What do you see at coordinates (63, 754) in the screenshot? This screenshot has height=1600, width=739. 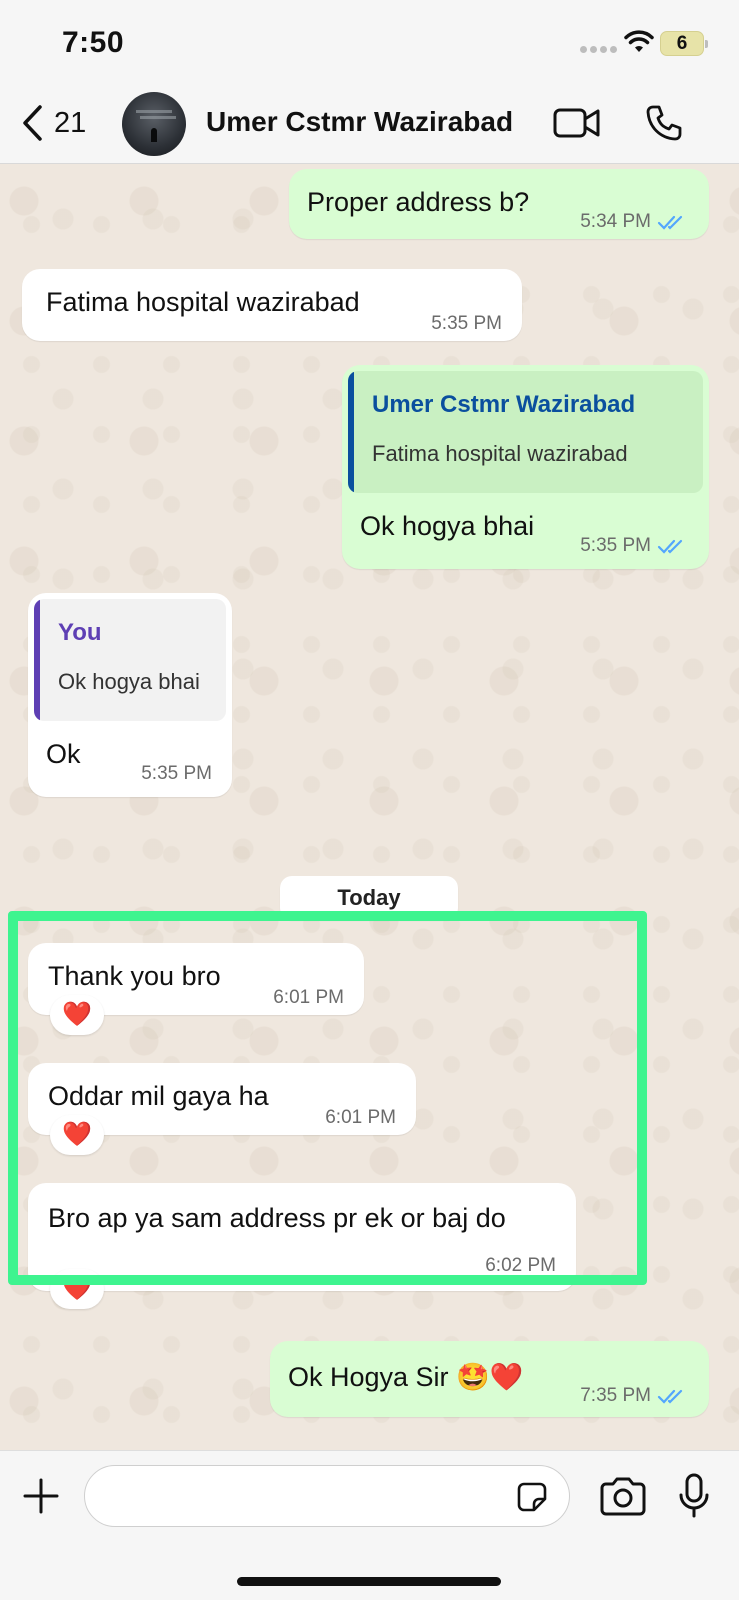 I see `message-text: Ok` at bounding box center [63, 754].